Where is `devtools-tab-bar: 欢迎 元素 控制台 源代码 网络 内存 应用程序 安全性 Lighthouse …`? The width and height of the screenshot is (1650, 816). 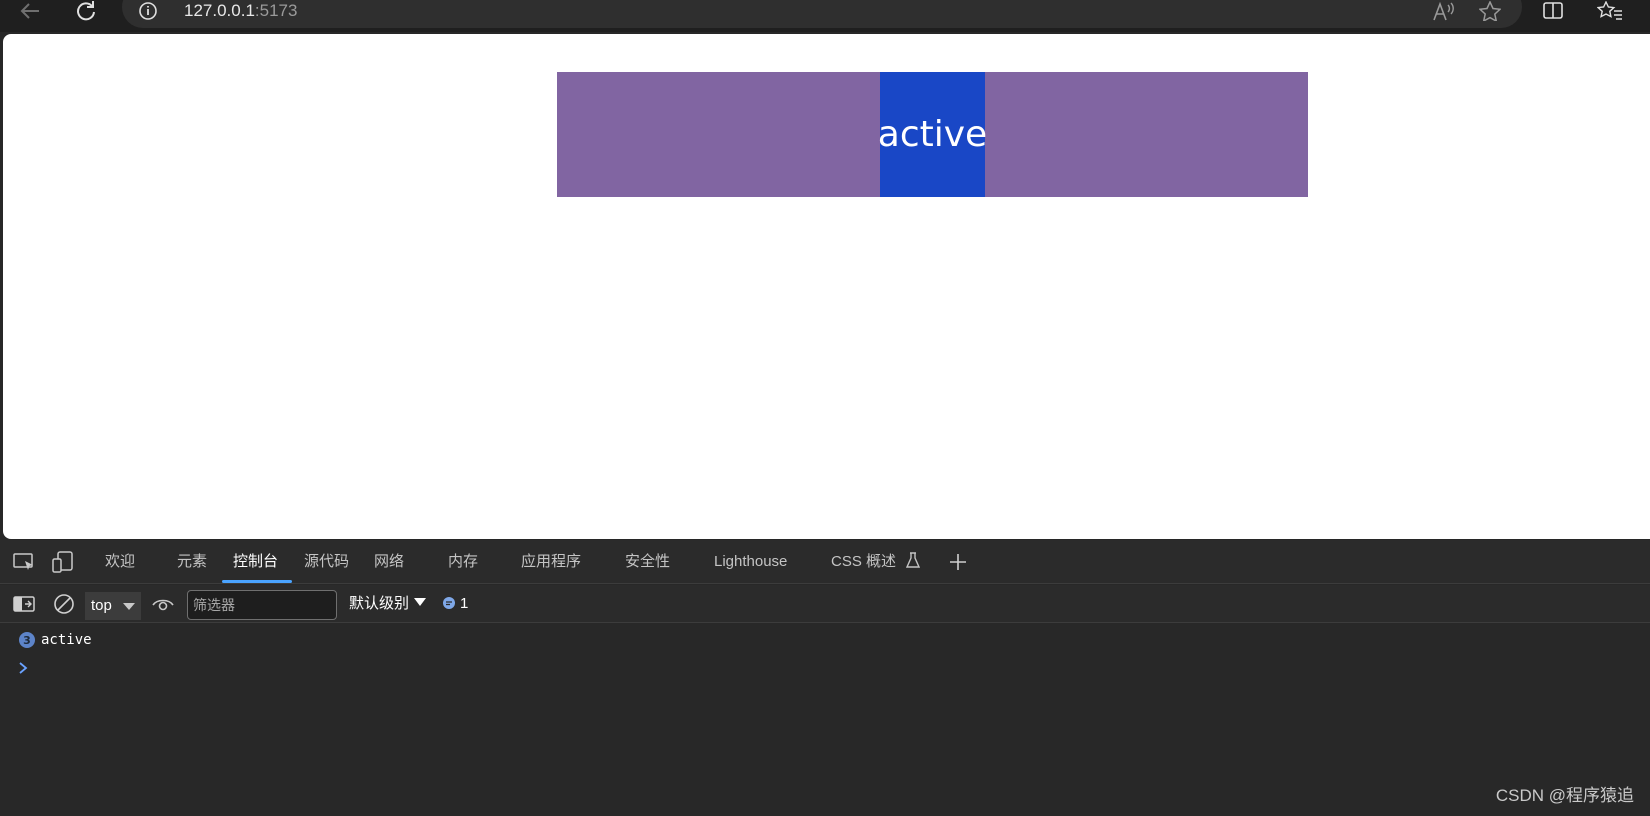 devtools-tab-bar: 欢迎 元素 控制台 源代码 网络 内存 应用程序 安全性 Lighthouse … is located at coordinates (825, 562).